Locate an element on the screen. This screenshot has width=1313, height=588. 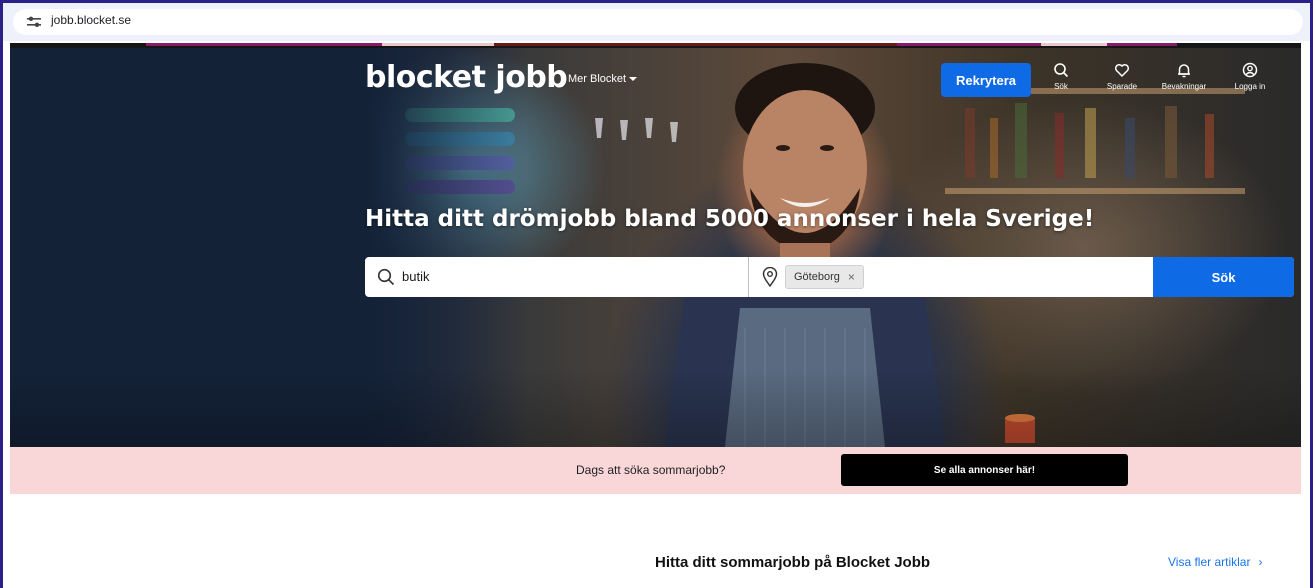
job-search-form: butik Göteborg × Sök is located at coordinates (829, 277).